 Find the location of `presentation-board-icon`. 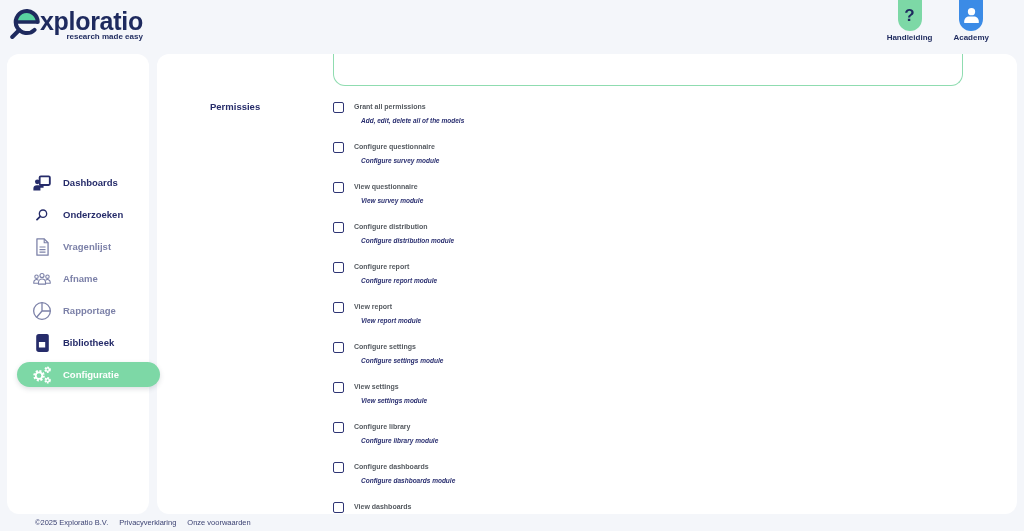

presentation-board-icon is located at coordinates (42, 182).